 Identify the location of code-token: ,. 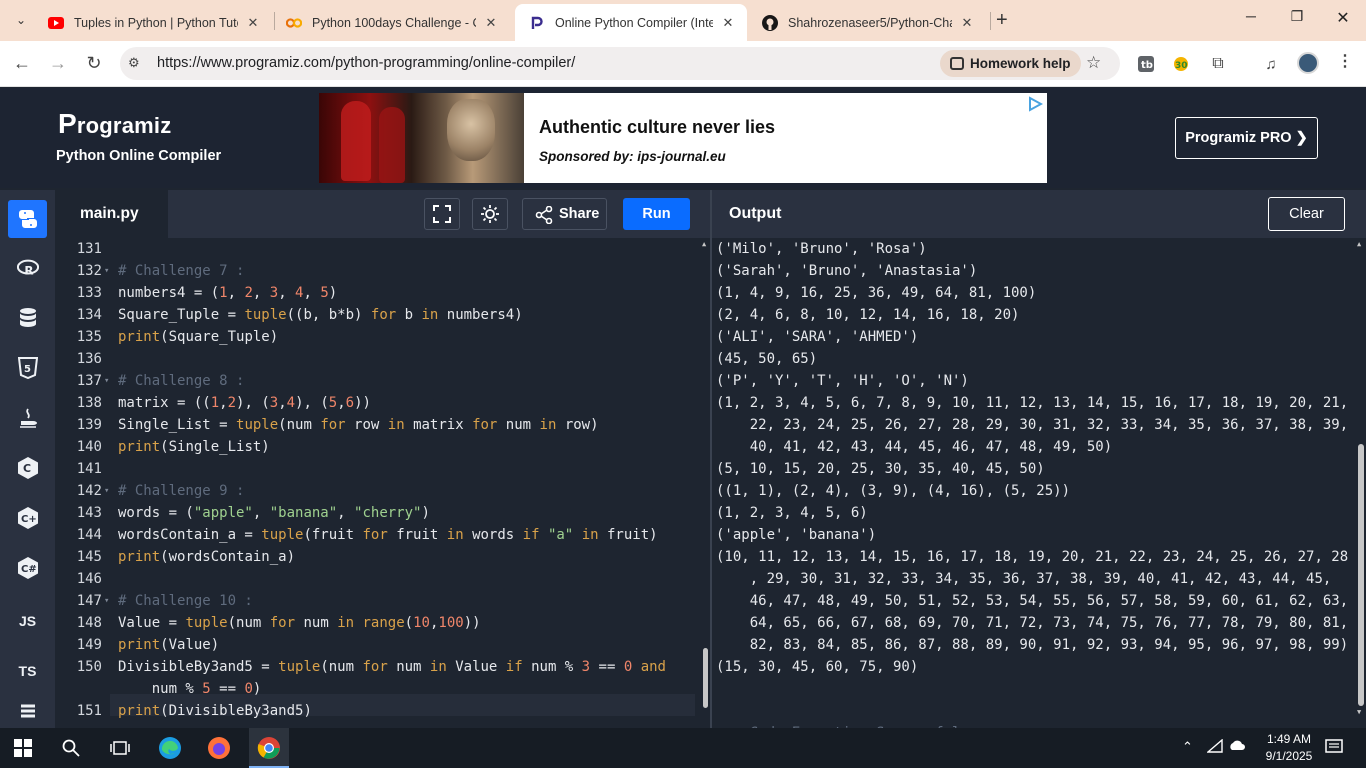
(261, 513).